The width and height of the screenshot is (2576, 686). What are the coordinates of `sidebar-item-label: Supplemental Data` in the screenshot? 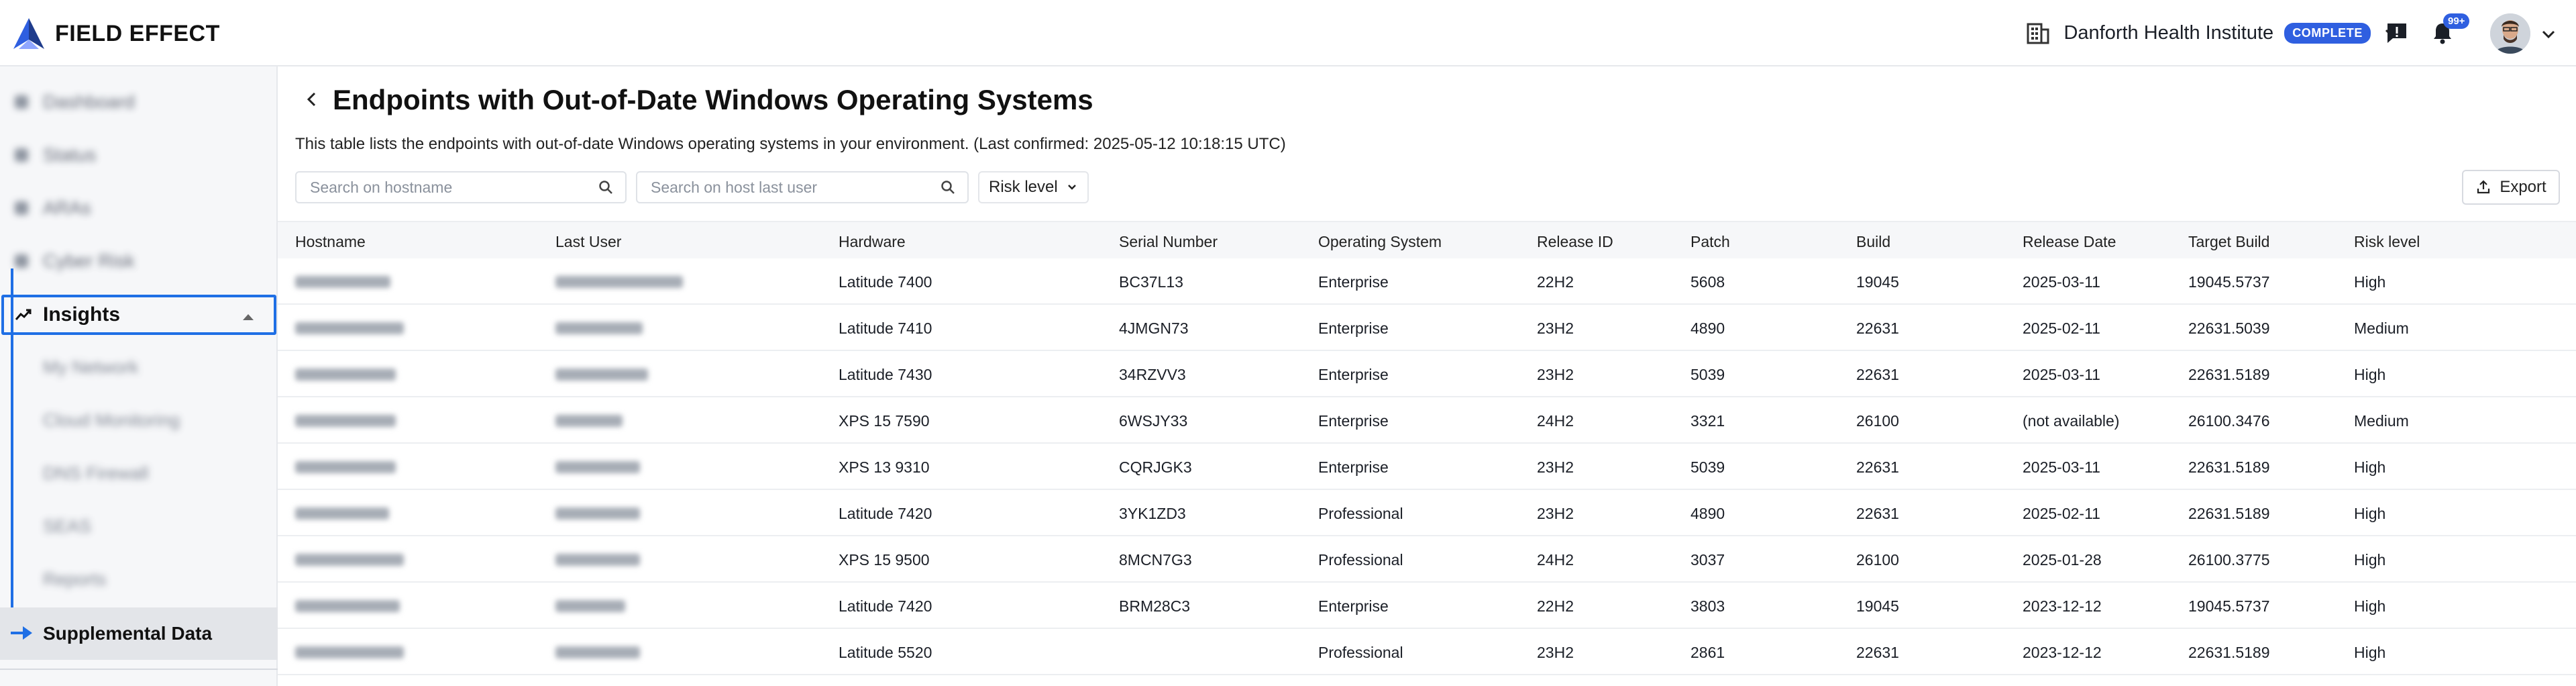 It's located at (128, 633).